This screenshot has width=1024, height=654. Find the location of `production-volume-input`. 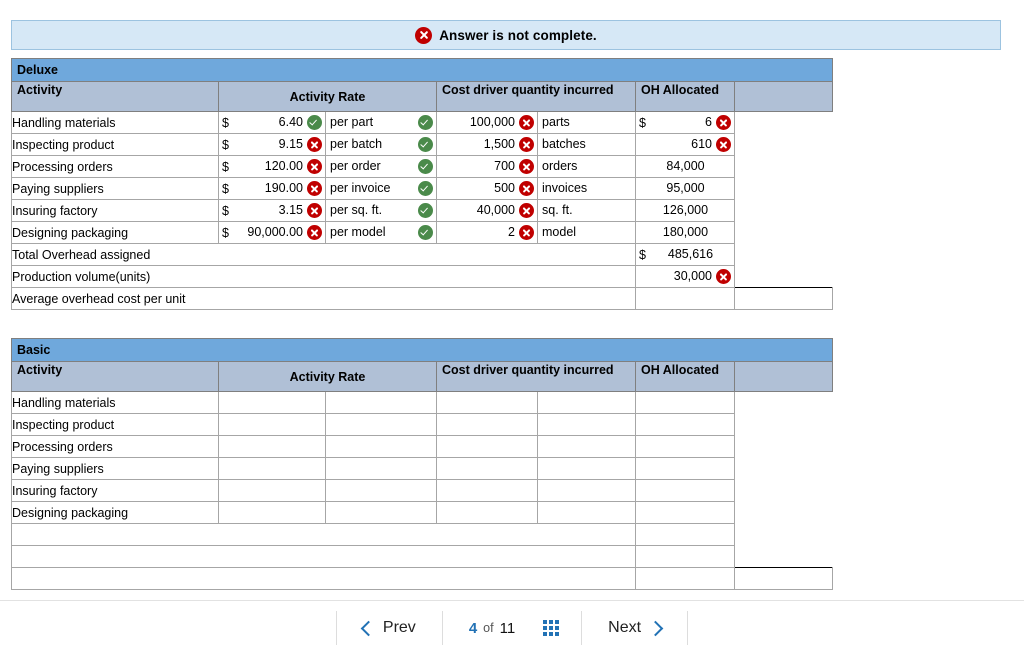

production-volume-input is located at coordinates (685, 556).